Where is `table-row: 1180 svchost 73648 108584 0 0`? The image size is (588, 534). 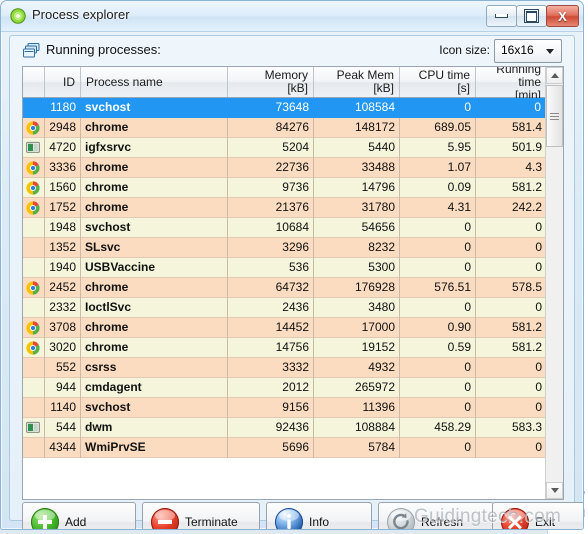 table-row: 1180 svchost 73648 108584 0 0 is located at coordinates (284, 108).